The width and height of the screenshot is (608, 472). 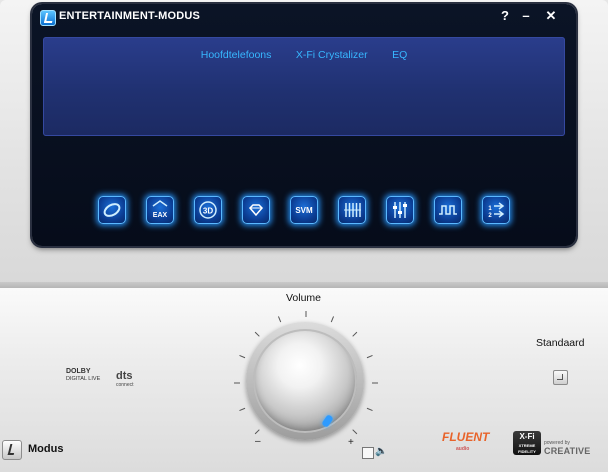 I want to click on ring-icon, so click(x=112, y=210).